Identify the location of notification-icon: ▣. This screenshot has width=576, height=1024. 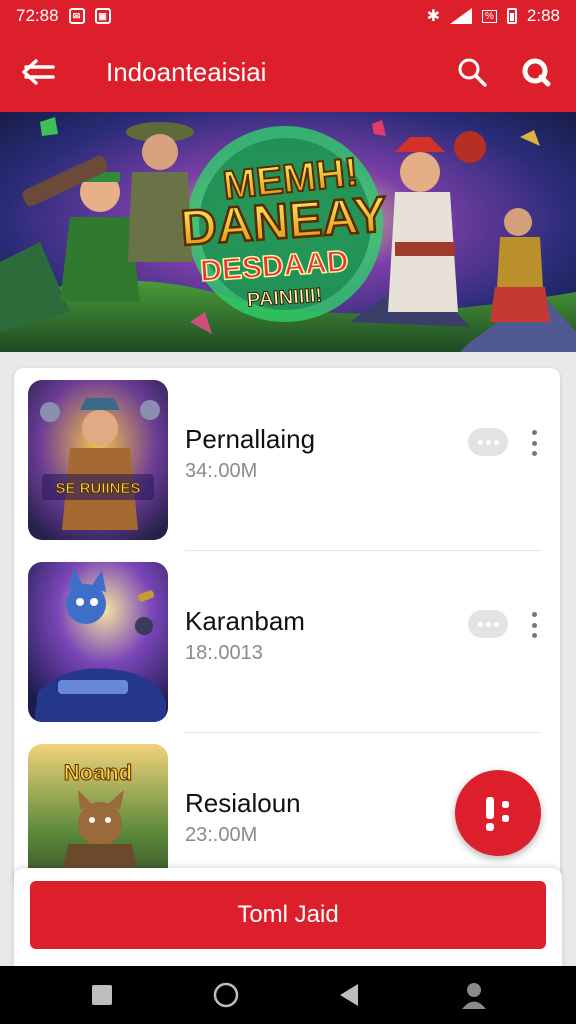
(102, 16).